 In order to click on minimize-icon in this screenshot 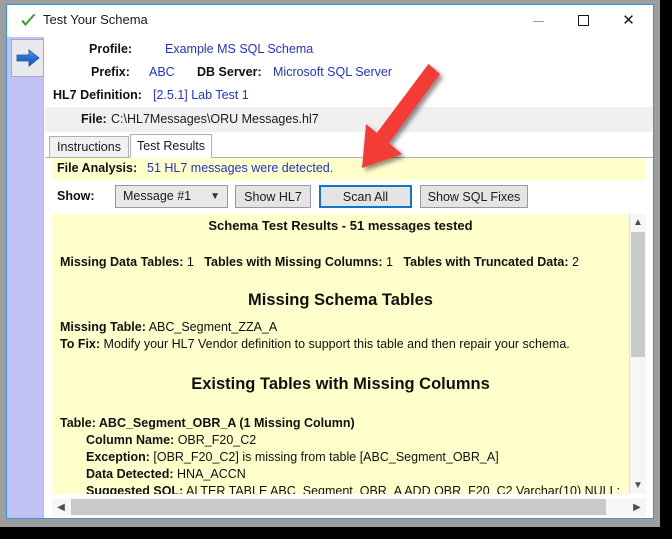, I will do `click(538, 21)`.